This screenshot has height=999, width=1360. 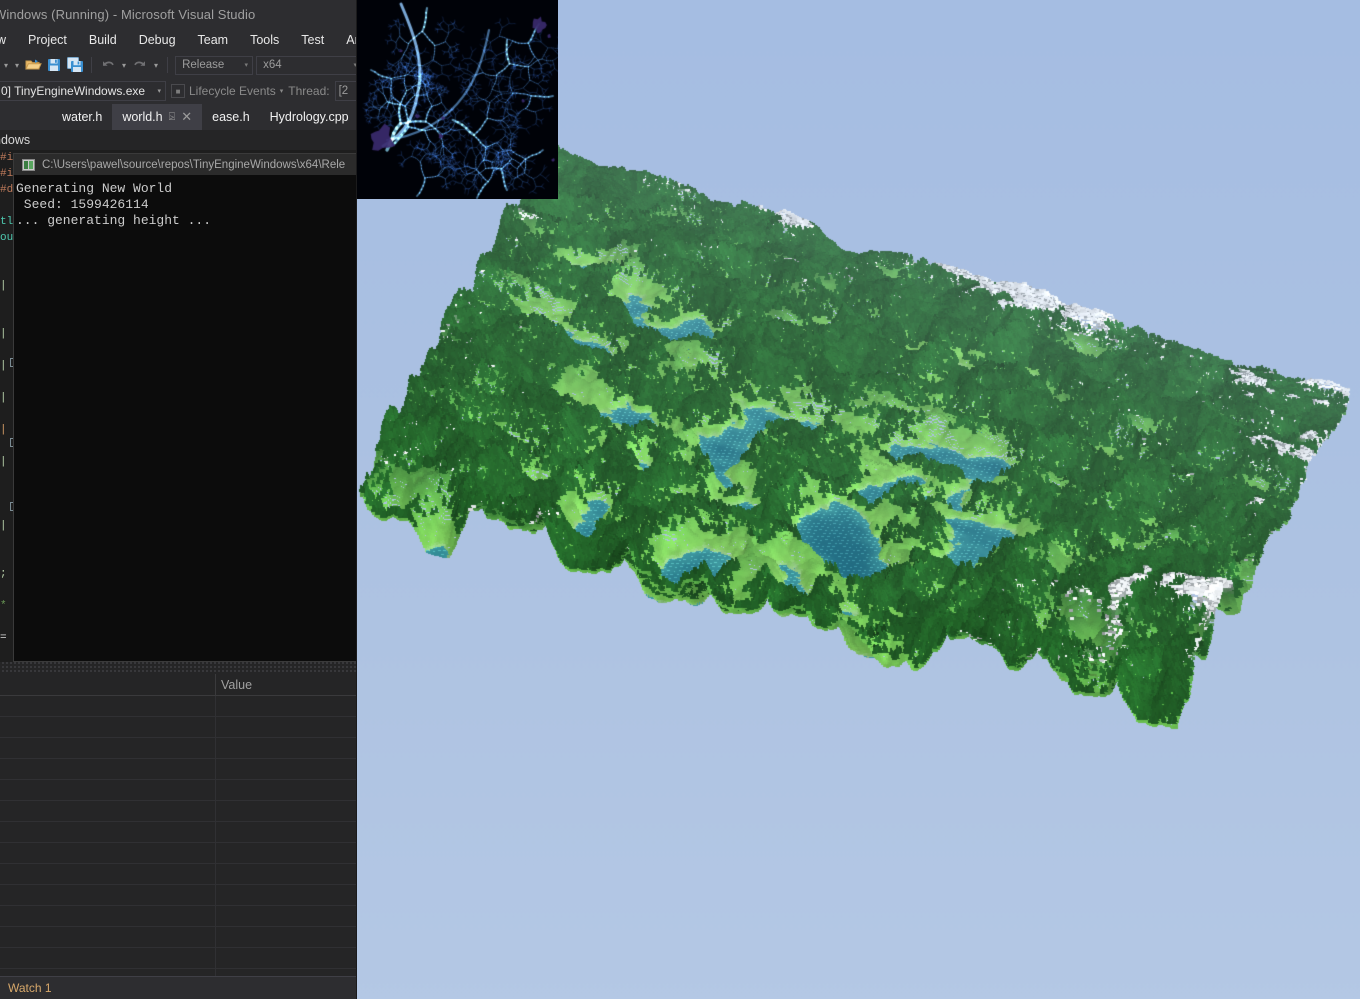 I want to click on undo-caret-icon: ▾, so click(x=124, y=65).